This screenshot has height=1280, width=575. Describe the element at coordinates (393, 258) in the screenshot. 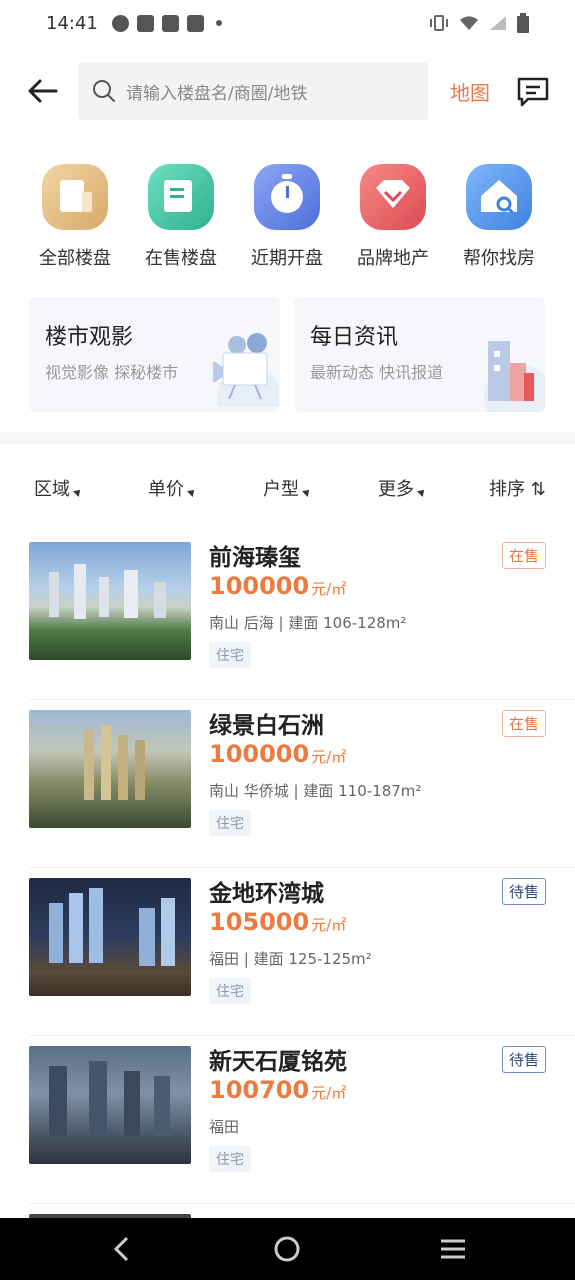

I see `category-label: 品牌地产` at that location.